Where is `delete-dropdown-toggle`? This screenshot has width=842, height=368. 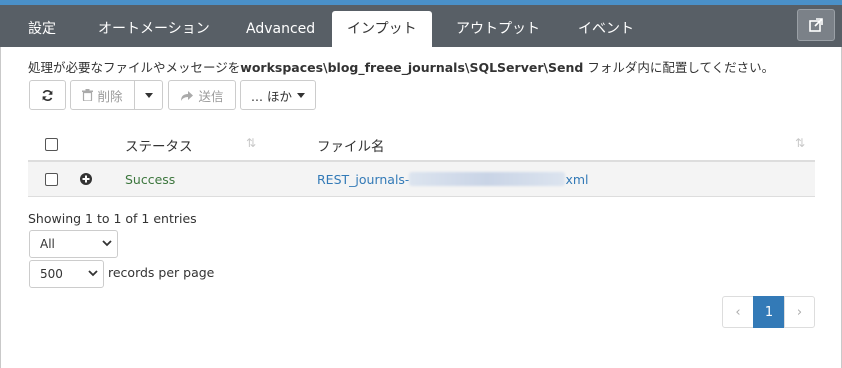
delete-dropdown-toggle is located at coordinates (148, 95).